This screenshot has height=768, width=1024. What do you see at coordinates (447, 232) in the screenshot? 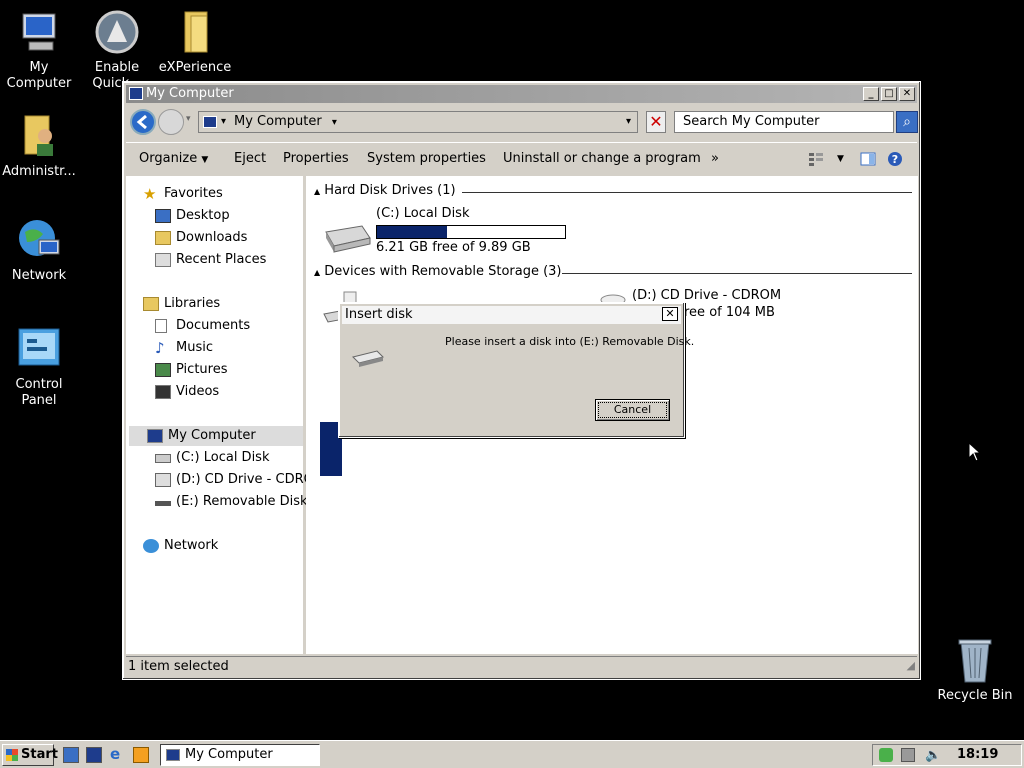
I see `drive-c-tile: (C:) Local Disk 6.21 GB free of 9.89 GB` at bounding box center [447, 232].